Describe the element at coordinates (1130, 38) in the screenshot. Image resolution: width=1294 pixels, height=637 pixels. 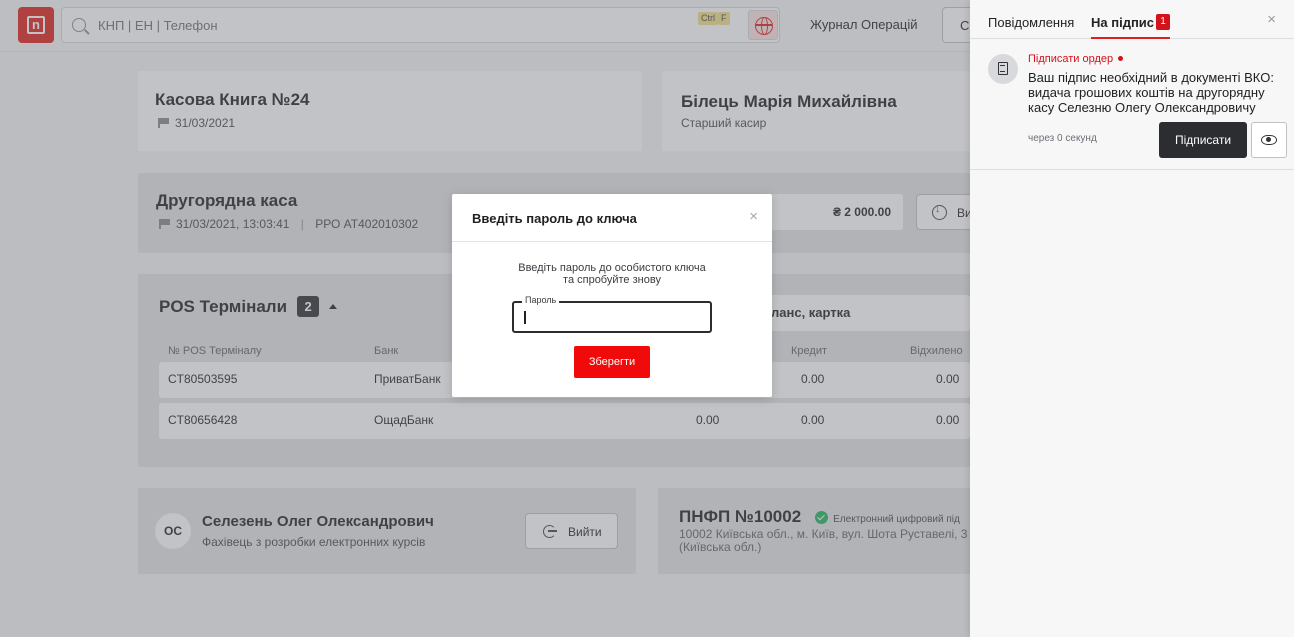
I see `active-tab-indicator` at that location.